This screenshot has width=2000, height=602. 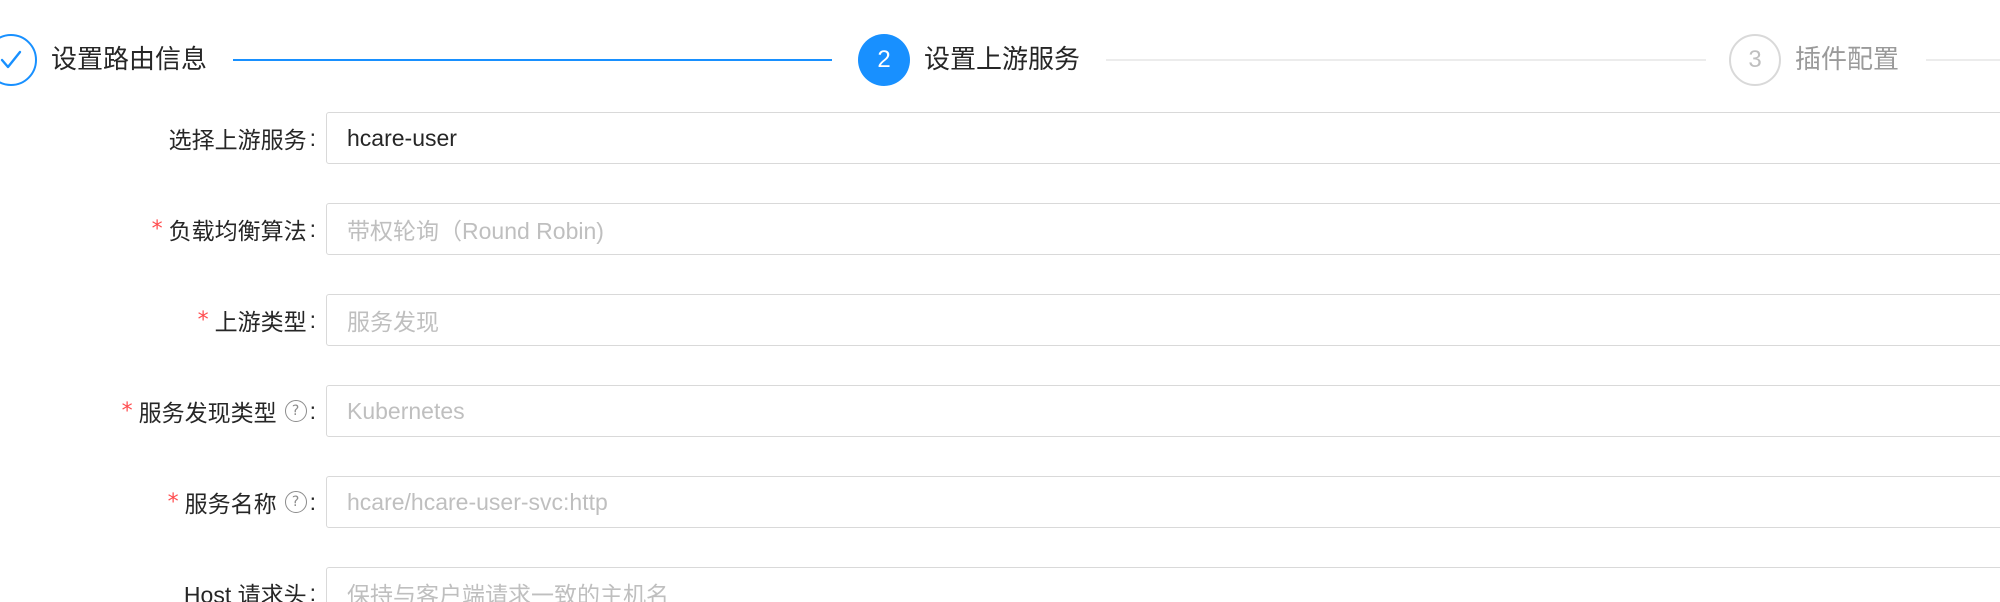 I want to click on form-row-host-header: Host 请求头: 保持与客户端请求一致的主机名, so click(x=1000, y=584).